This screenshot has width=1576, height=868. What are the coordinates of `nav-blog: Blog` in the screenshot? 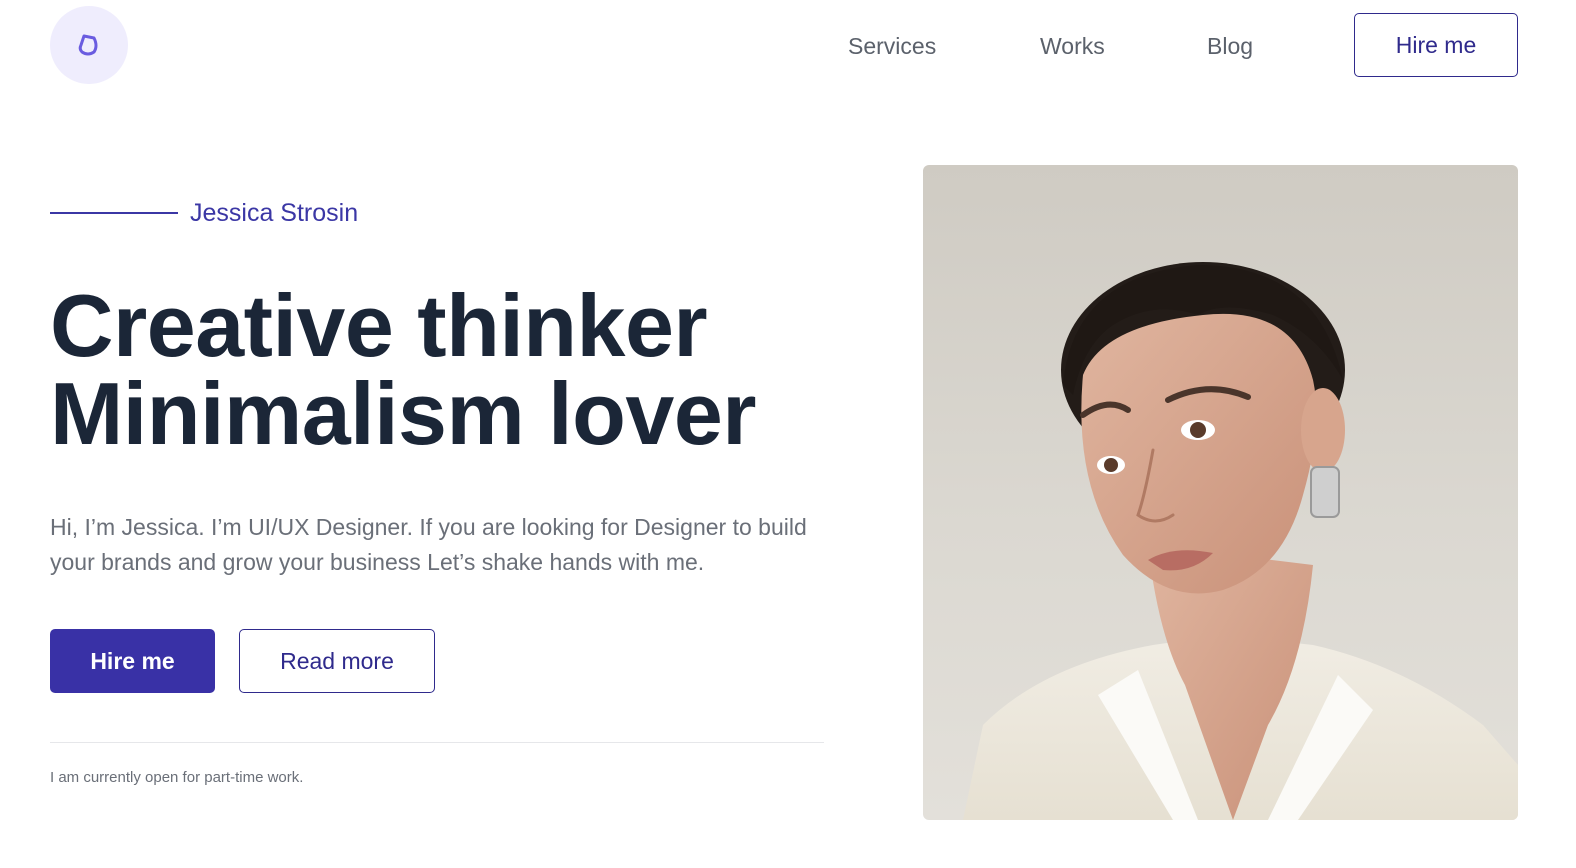 It's located at (1230, 46).